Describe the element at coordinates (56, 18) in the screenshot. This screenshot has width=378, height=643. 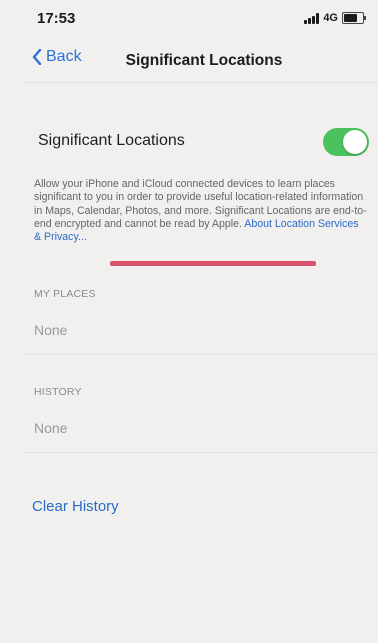
I see `status-time: 17:53` at that location.